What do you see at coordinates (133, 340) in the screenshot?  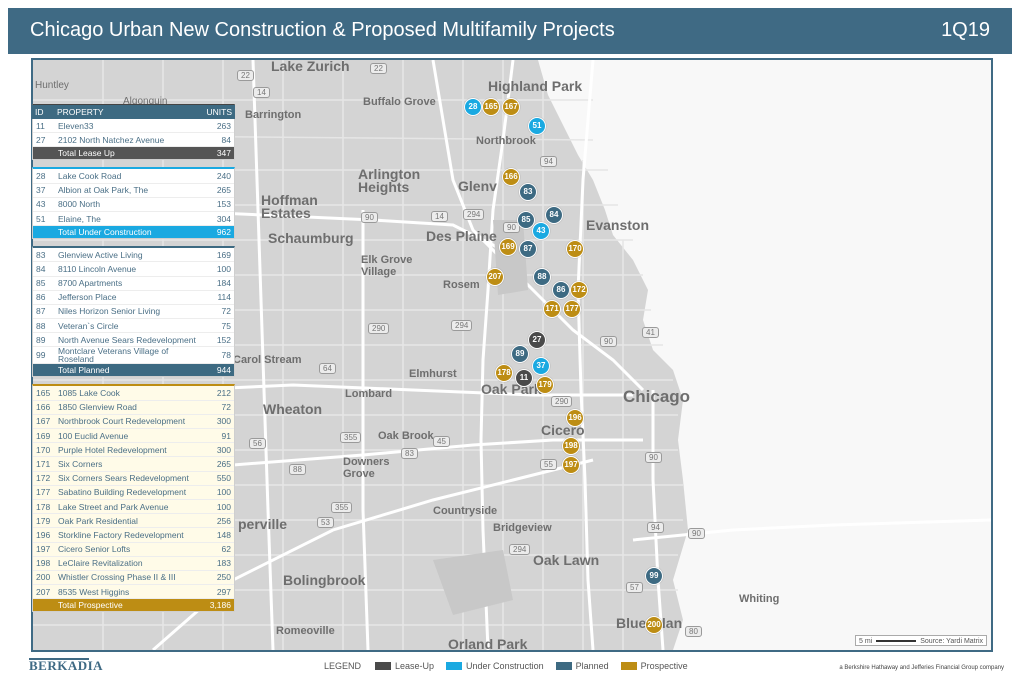 I see `table-row: 89 North Avenue Sears Redevelopment 152` at bounding box center [133, 340].